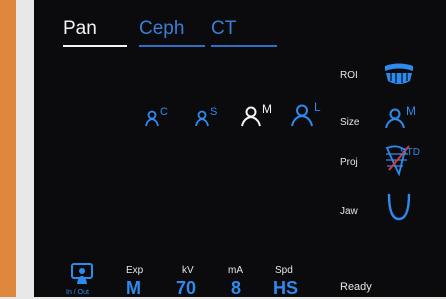 The height and width of the screenshot is (299, 446). Describe the element at coordinates (188, 270) in the screenshot. I see `kv-label: kV` at that location.